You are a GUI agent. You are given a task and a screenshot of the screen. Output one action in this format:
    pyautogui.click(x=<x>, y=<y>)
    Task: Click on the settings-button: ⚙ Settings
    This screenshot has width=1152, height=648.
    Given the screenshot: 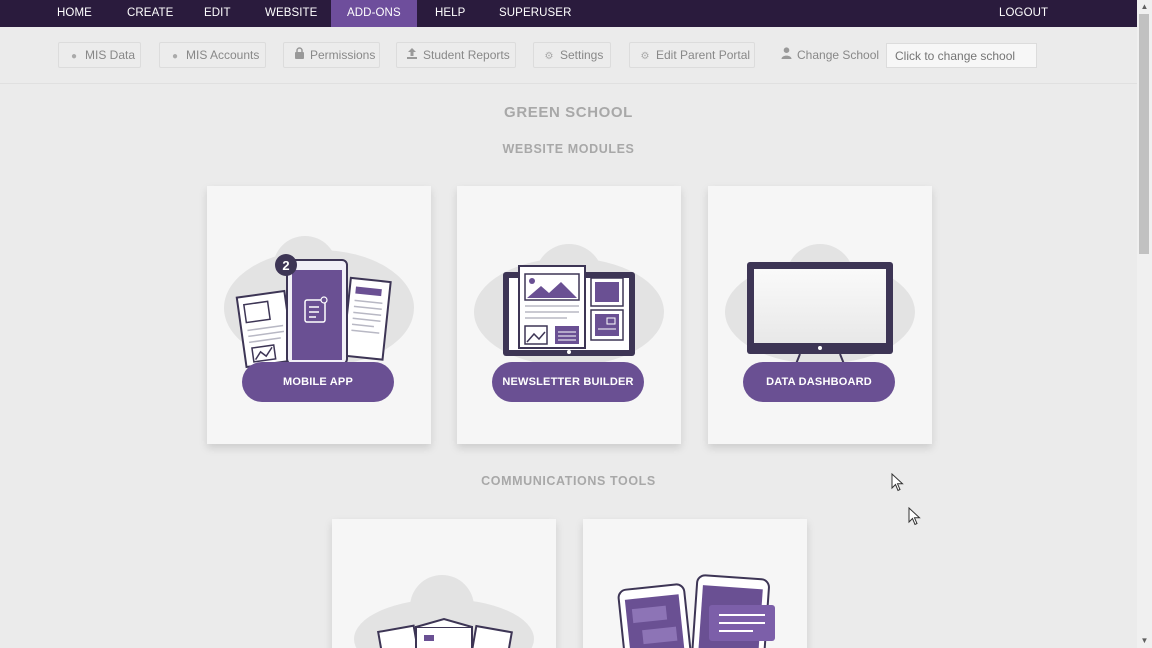 What is the action you would take?
    pyautogui.click(x=572, y=55)
    